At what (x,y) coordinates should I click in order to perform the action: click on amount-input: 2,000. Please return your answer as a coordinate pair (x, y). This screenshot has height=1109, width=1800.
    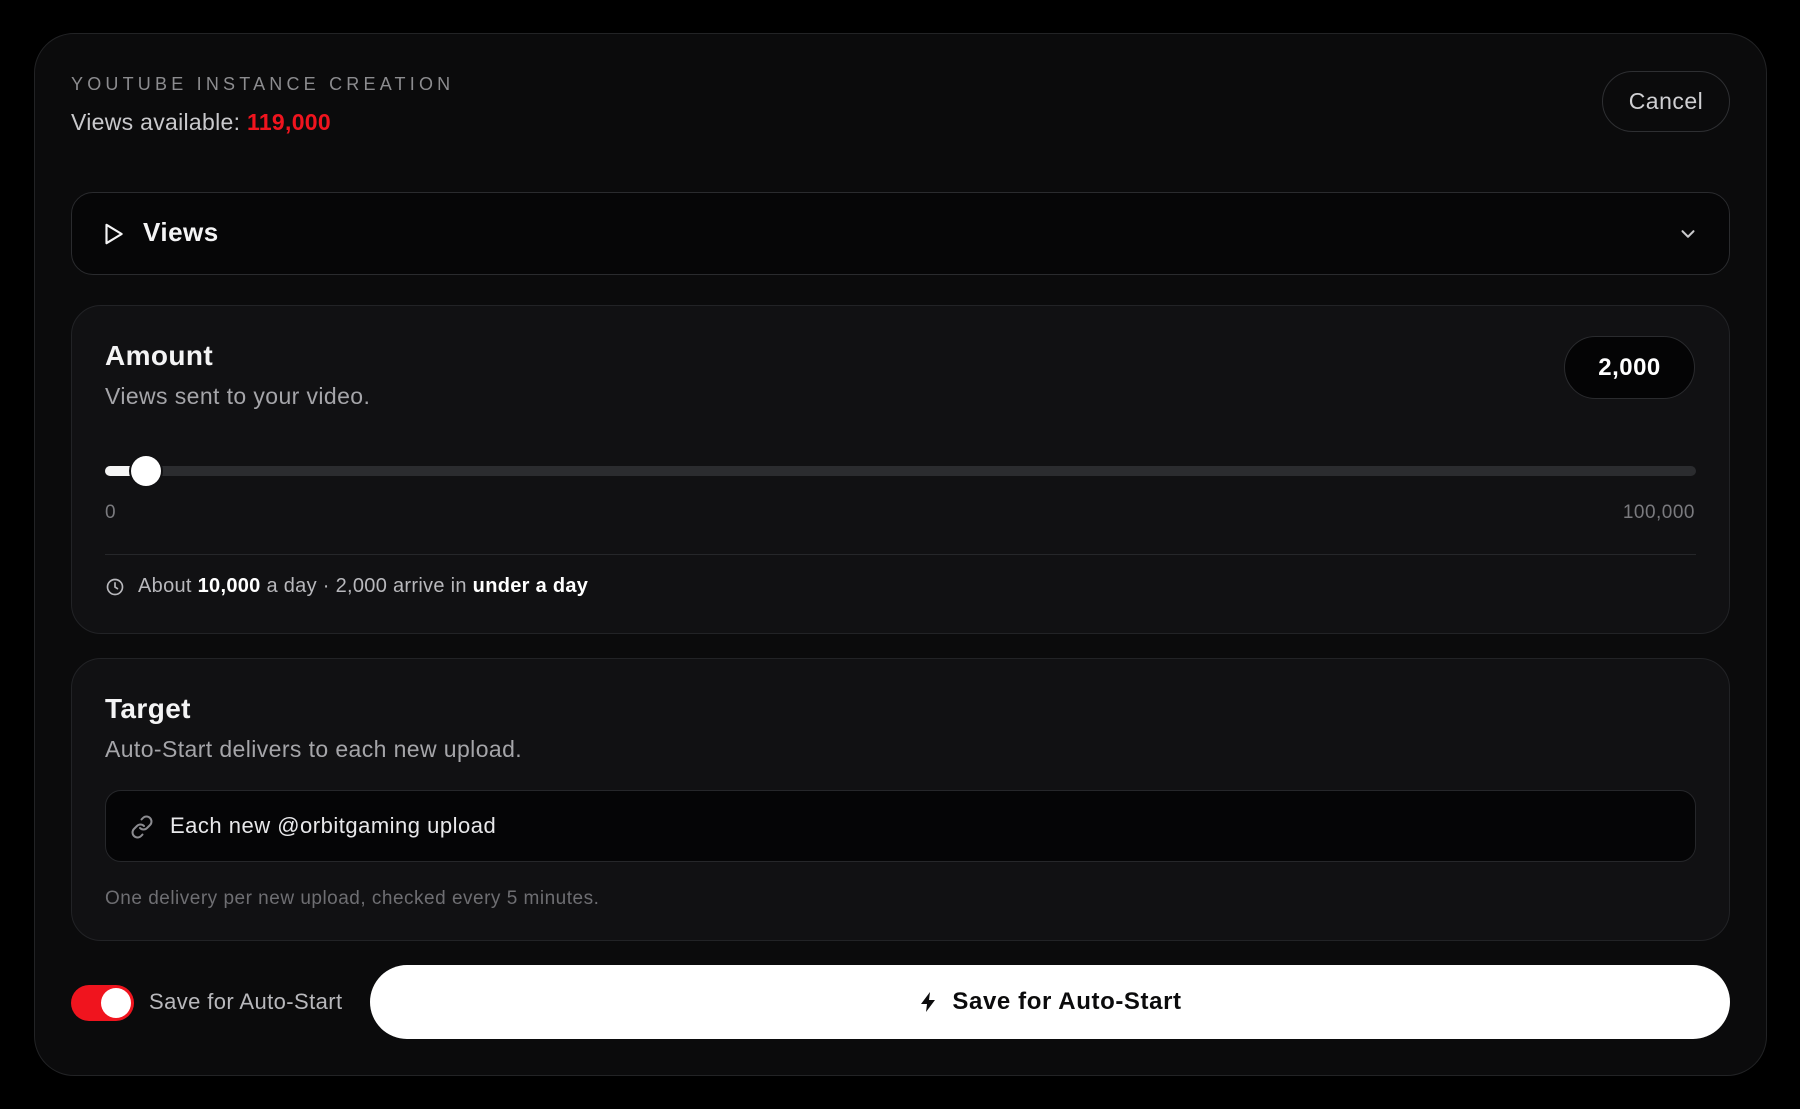
    Looking at the image, I should click on (1629, 367).